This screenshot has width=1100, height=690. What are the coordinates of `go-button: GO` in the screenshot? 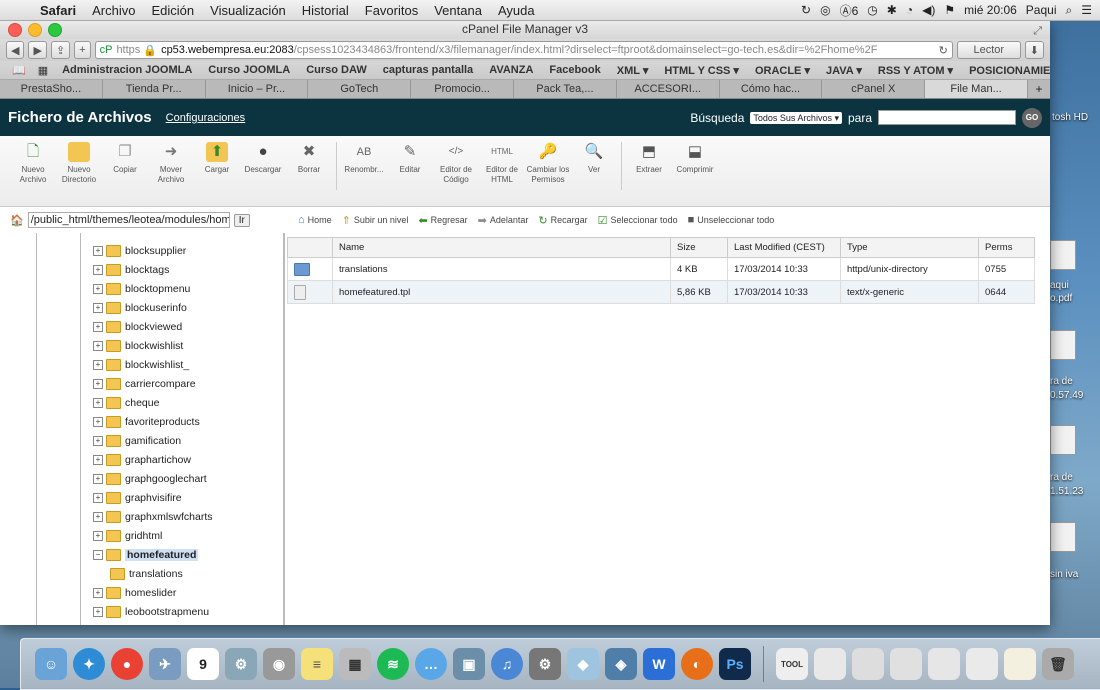 It's located at (1032, 117).